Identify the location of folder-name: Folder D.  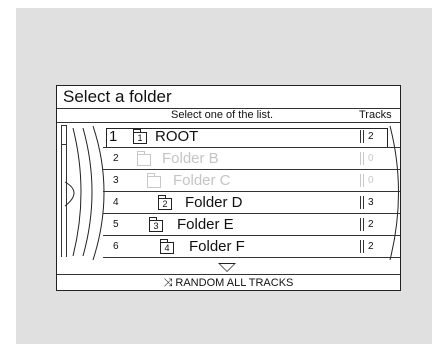
(214, 202).